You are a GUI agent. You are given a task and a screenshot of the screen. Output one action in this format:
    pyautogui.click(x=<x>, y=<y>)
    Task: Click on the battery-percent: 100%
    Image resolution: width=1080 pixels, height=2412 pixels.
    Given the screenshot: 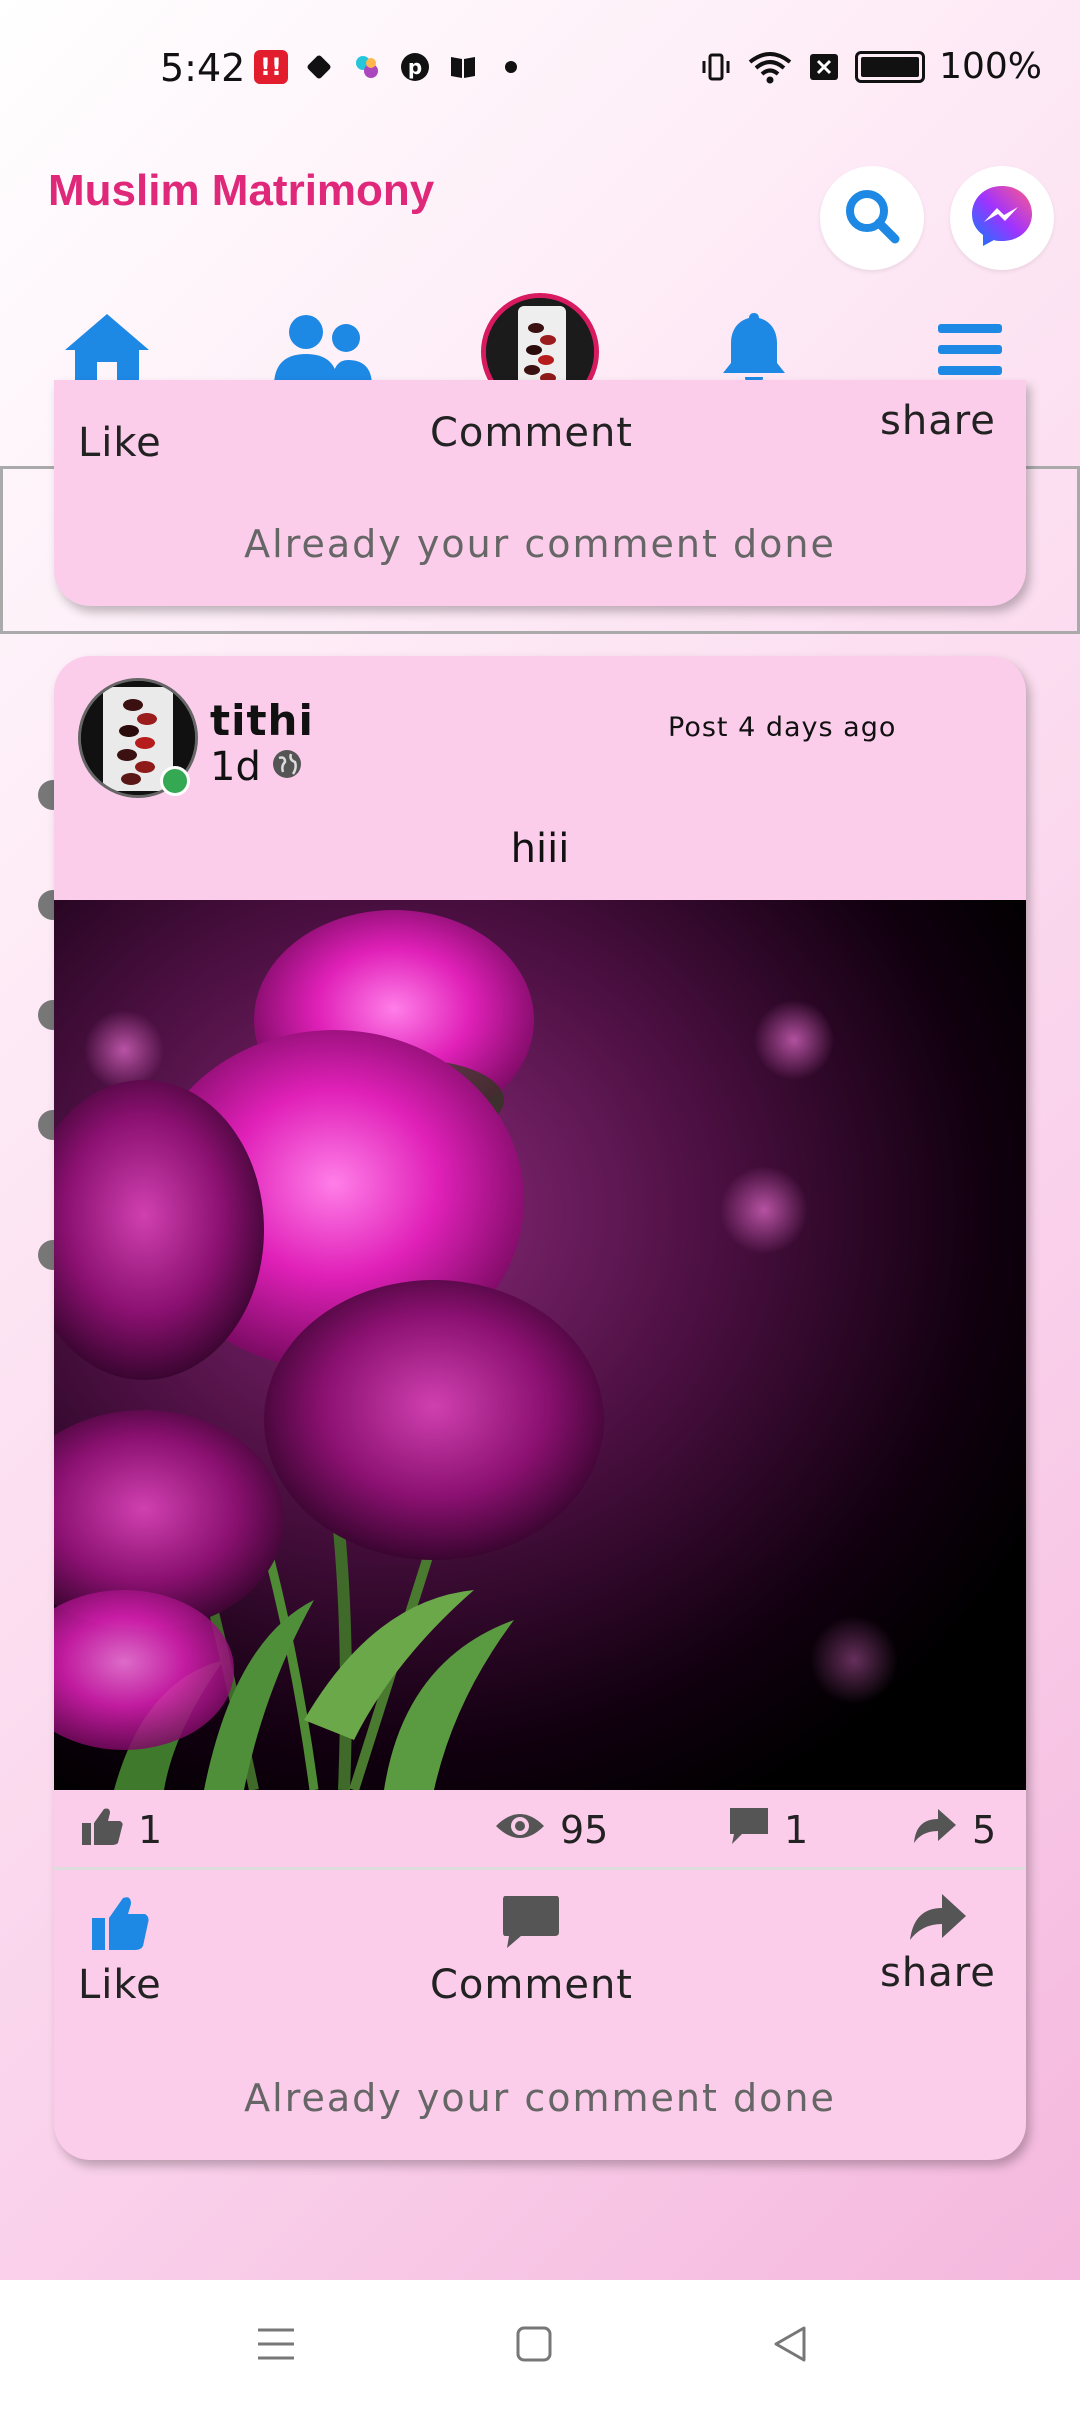 What is the action you would take?
    pyautogui.click(x=990, y=66)
    